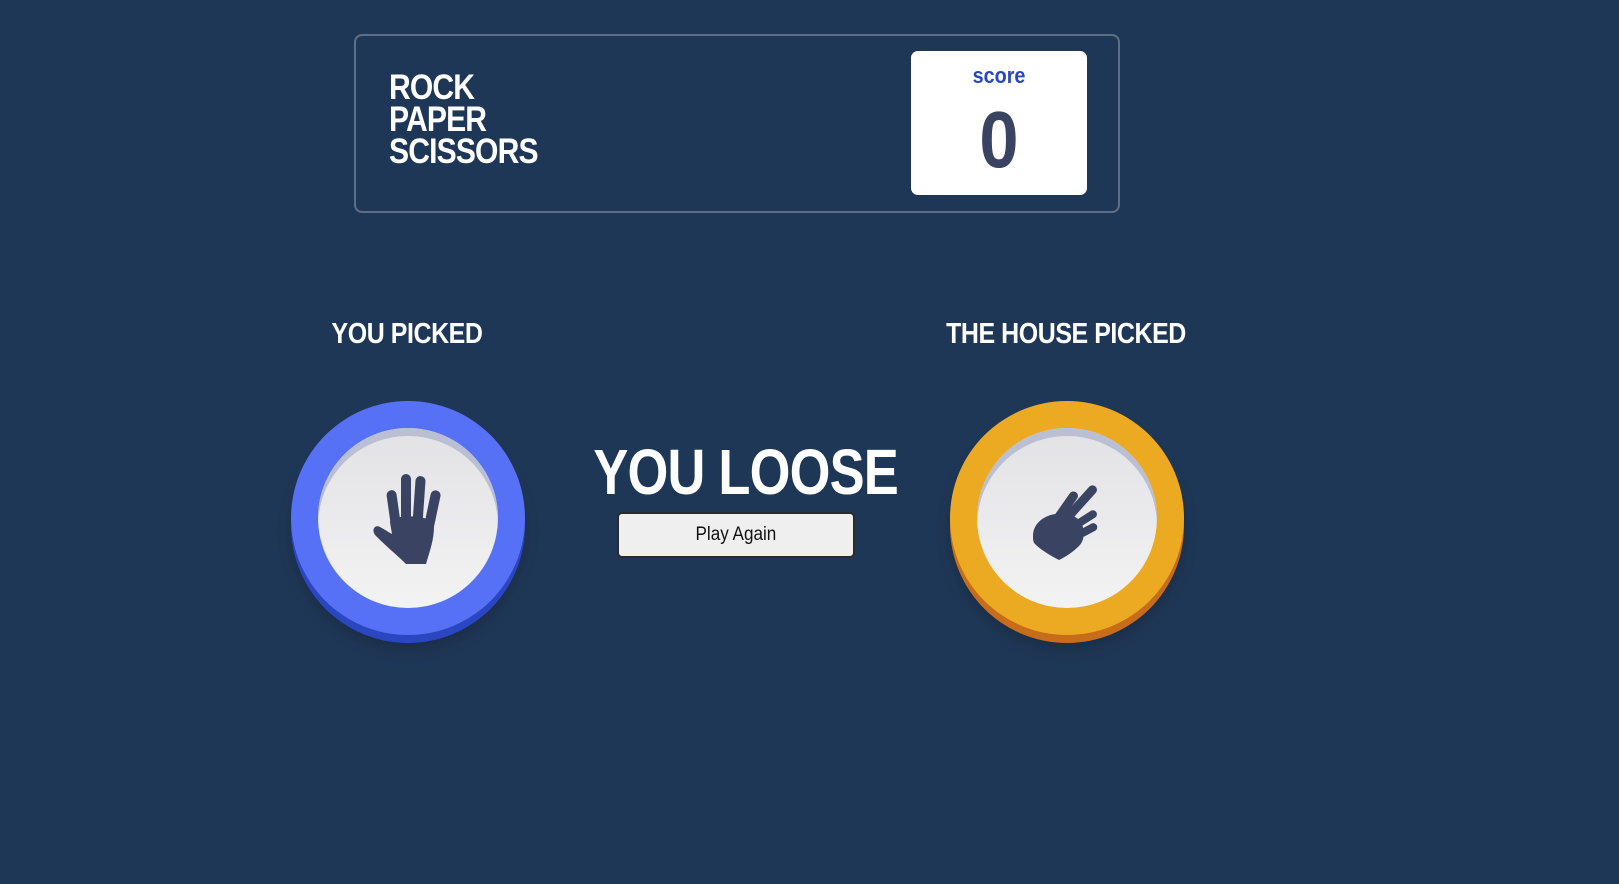  What do you see at coordinates (737, 123) in the screenshot?
I see `game-header: ROCK PAPER SCISSORS score 0` at bounding box center [737, 123].